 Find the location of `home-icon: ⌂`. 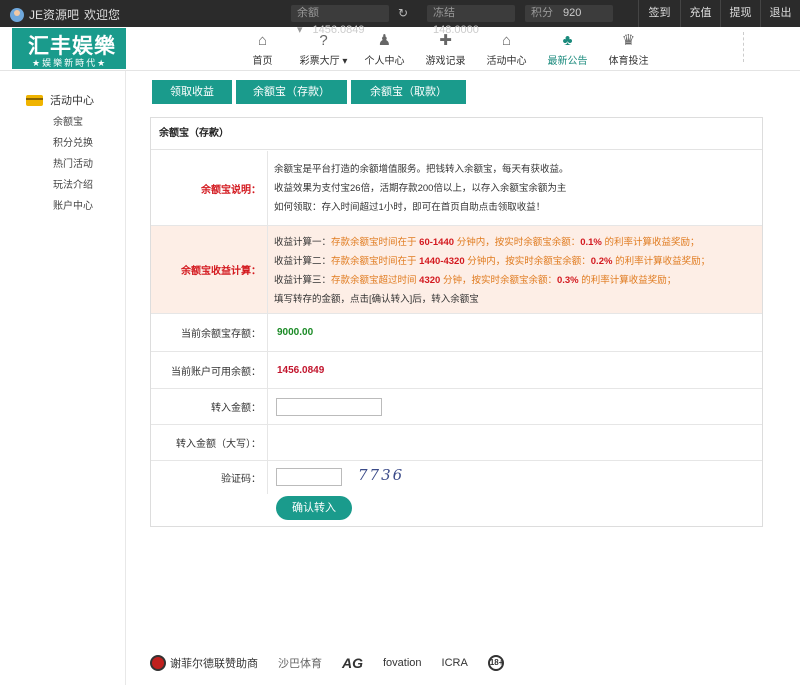

home-icon: ⌂ is located at coordinates (262, 40).